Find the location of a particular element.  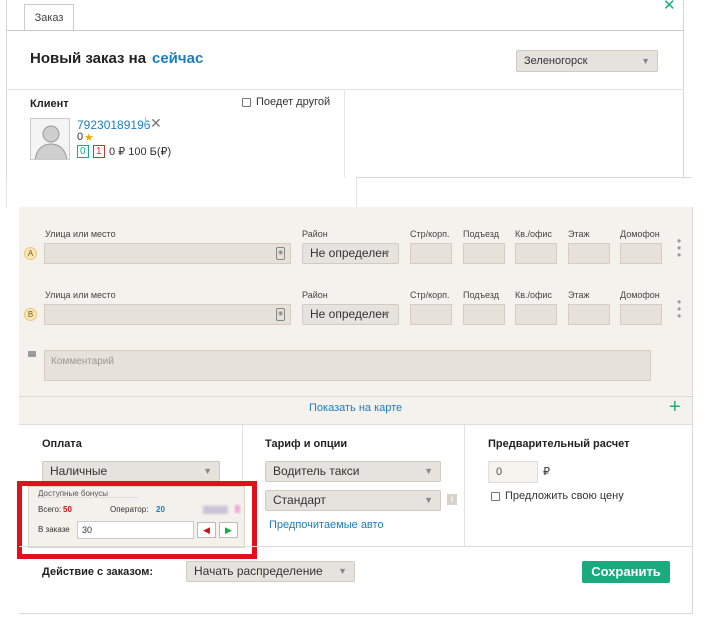

entrance-input-a is located at coordinates (484, 253).